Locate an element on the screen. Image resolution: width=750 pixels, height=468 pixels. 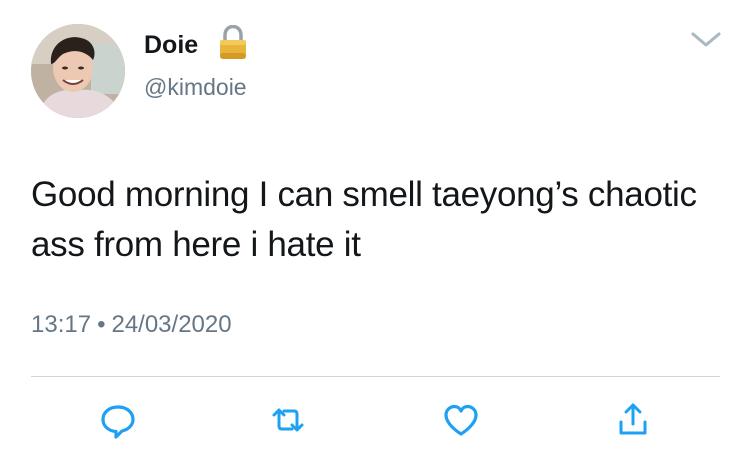
share-icon is located at coordinates (633, 419).